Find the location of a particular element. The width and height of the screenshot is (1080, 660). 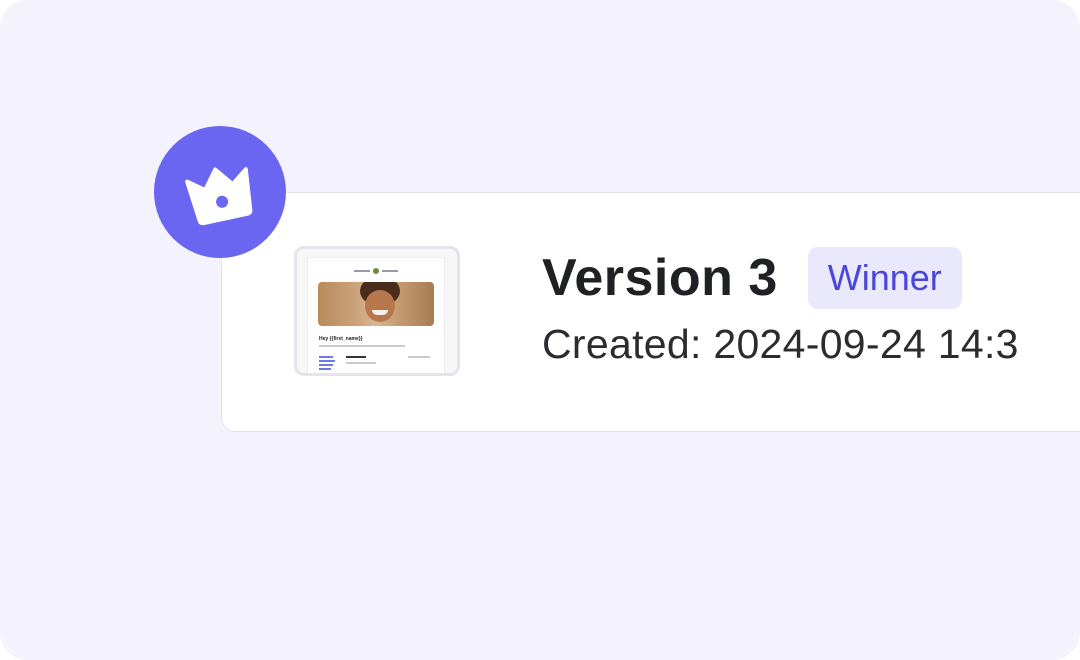

email-hero-image is located at coordinates (376, 304).